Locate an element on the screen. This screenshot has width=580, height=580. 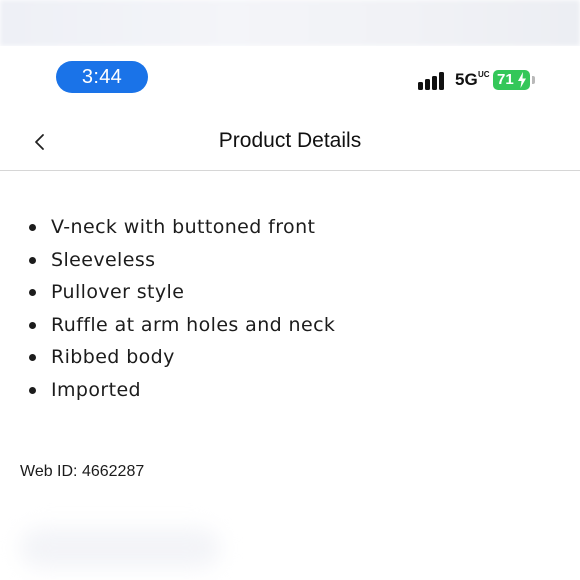
nav-bar: Product Details is located at coordinates (290, 143).